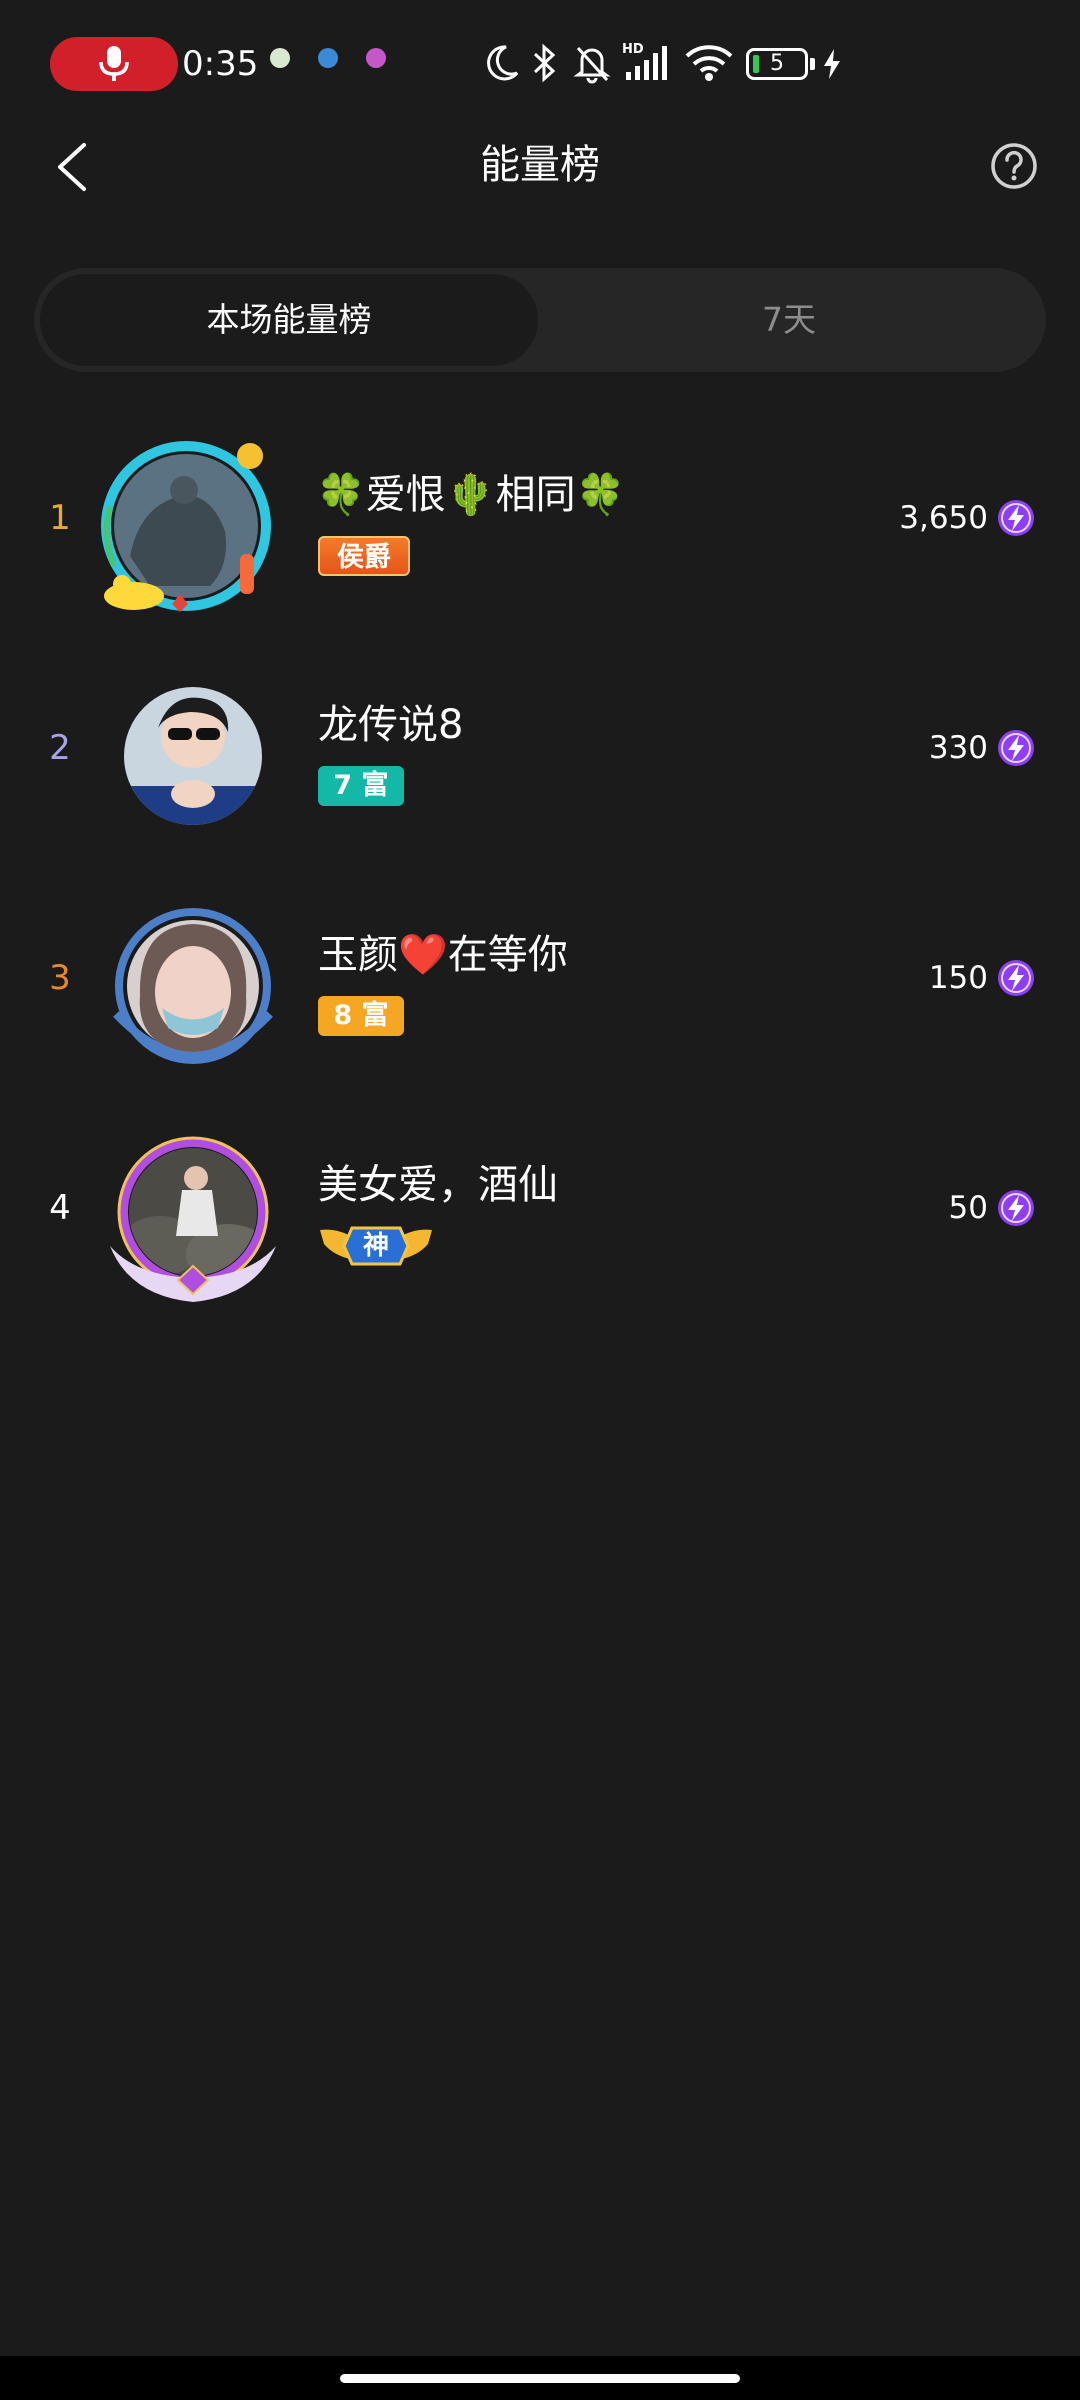 The height and width of the screenshot is (2400, 1080). What do you see at coordinates (832, 64) in the screenshot?
I see `charging-icon` at bounding box center [832, 64].